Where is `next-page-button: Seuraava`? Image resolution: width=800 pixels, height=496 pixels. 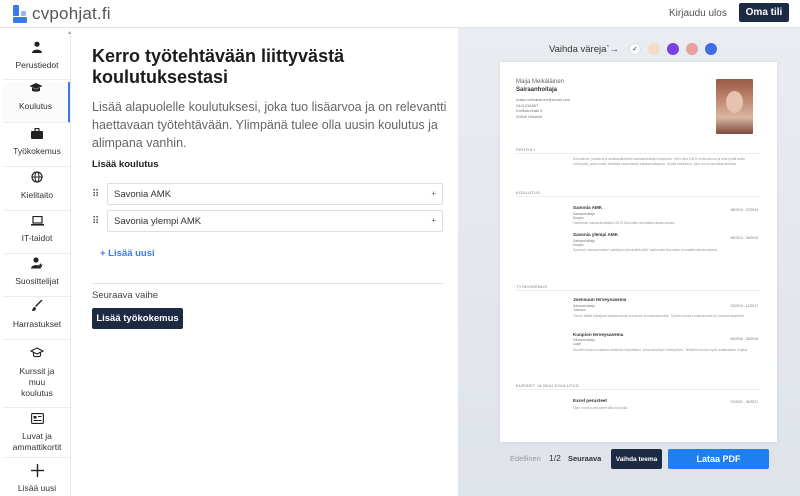
next-page-button: Seuraava is located at coordinates (584, 458).